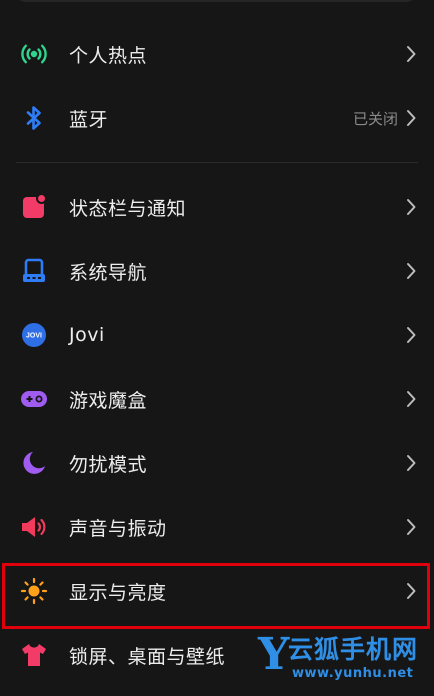 This screenshot has width=434, height=696. Describe the element at coordinates (147, 656) in the screenshot. I see `settings-item-label: 锁屏、桌面与壁纸` at that location.